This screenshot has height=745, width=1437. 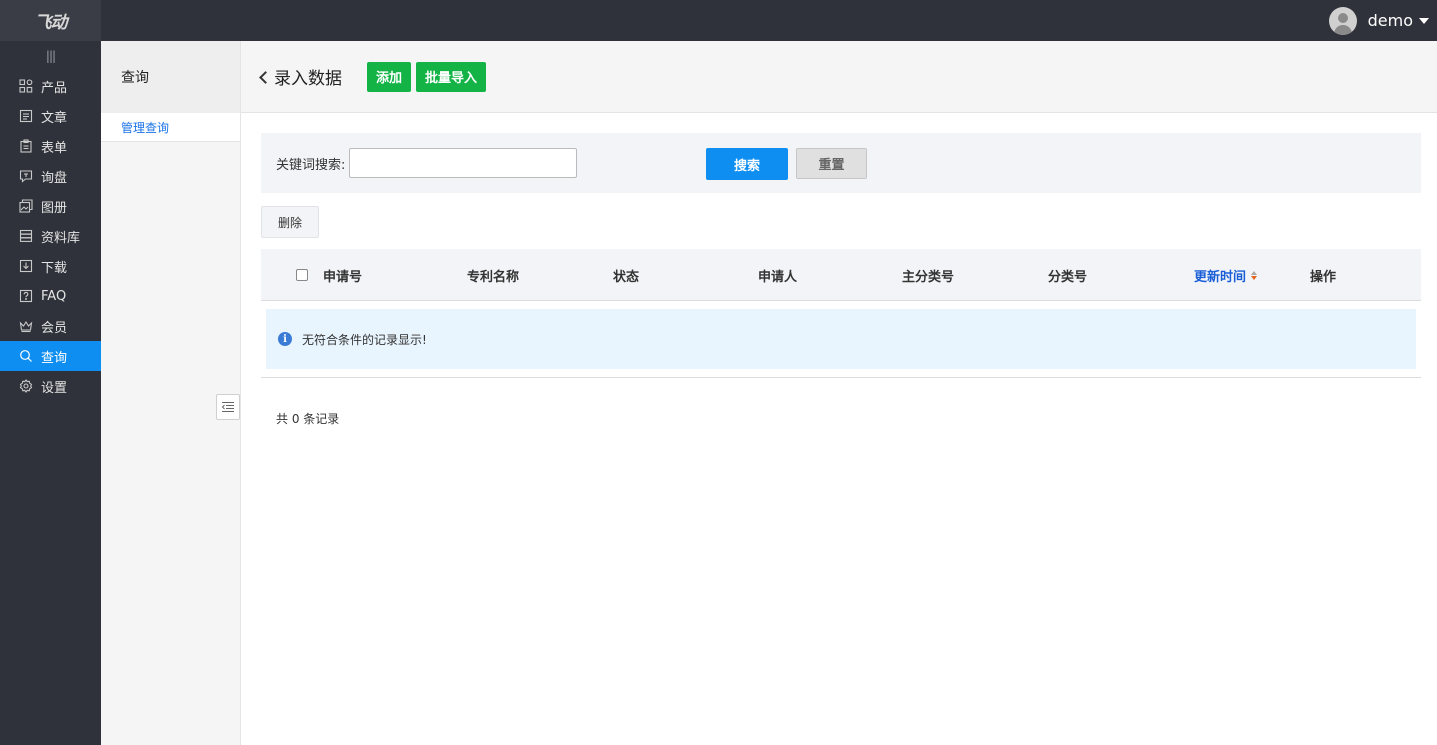 What do you see at coordinates (54, 148) in the screenshot?
I see `sidebar-item-label: 表单` at bounding box center [54, 148].